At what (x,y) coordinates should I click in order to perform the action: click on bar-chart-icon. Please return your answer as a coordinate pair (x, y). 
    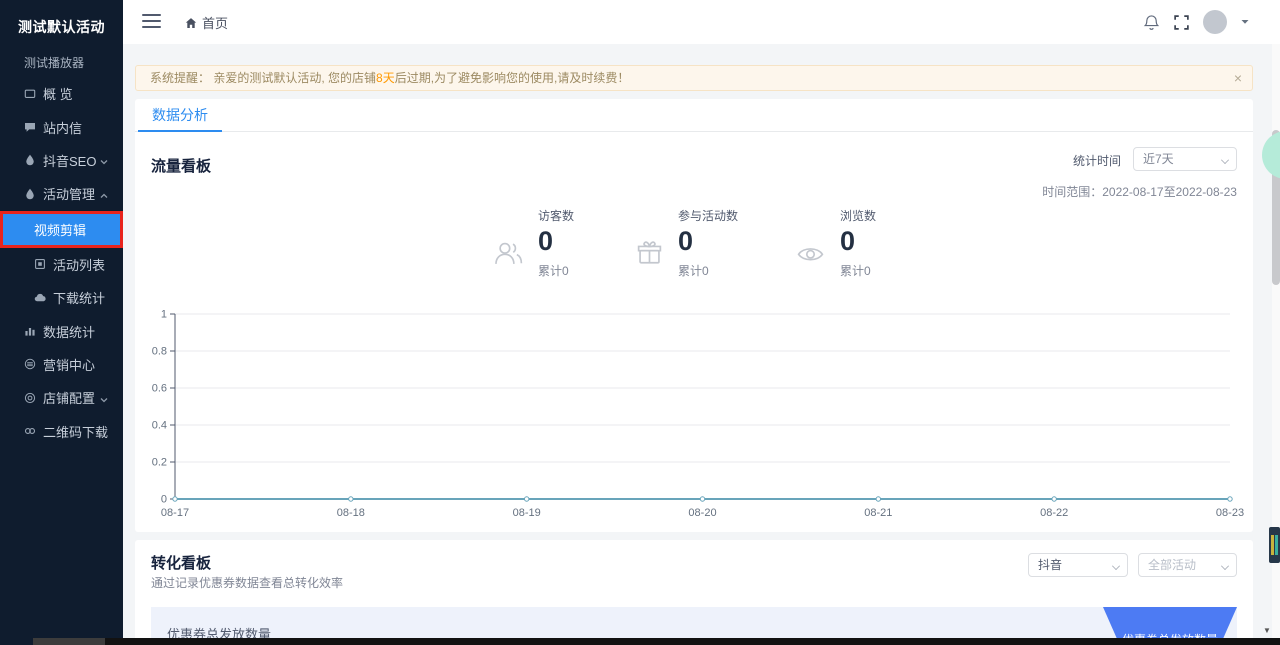
    Looking at the image, I should click on (30, 331).